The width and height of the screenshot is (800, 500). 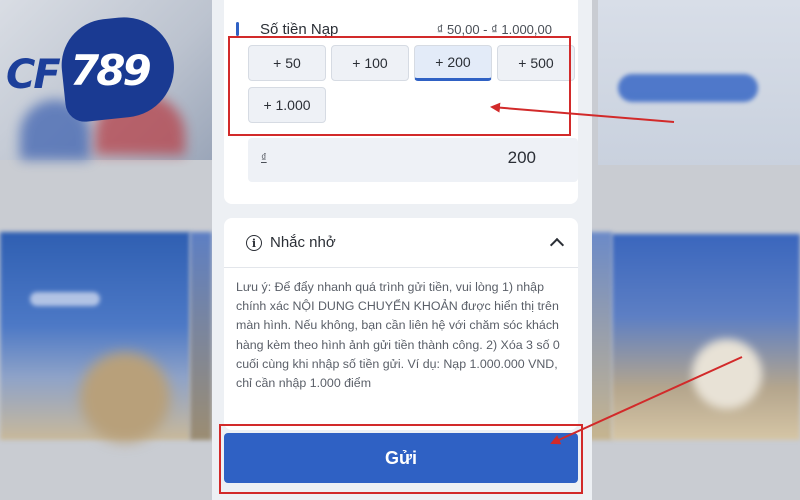 What do you see at coordinates (303, 242) in the screenshot?
I see `reminder-title: Nhắc nhở` at bounding box center [303, 242].